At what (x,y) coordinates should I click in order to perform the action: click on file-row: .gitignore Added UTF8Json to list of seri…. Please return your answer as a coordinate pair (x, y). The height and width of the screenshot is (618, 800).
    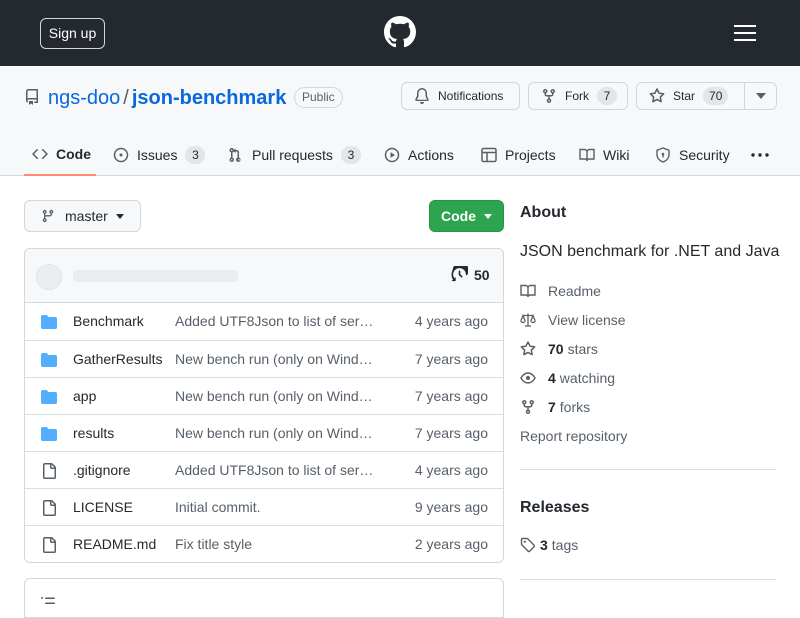
    Looking at the image, I should click on (264, 469).